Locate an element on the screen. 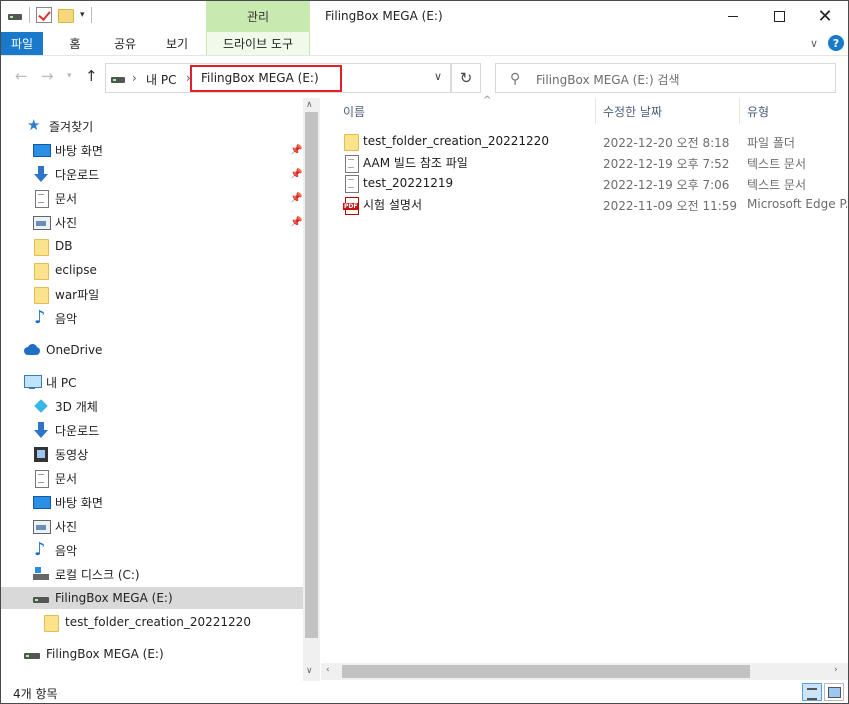 Image resolution: width=849 pixels, height=704 pixels. new-folder-icon is located at coordinates (66, 16).